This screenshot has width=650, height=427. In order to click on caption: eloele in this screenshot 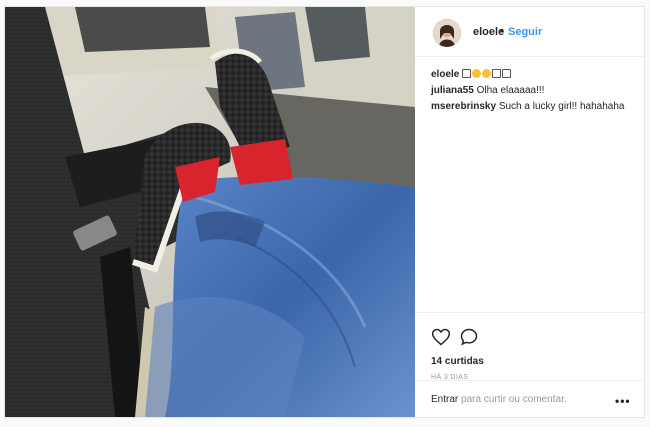, I will do `click(533, 75)`.